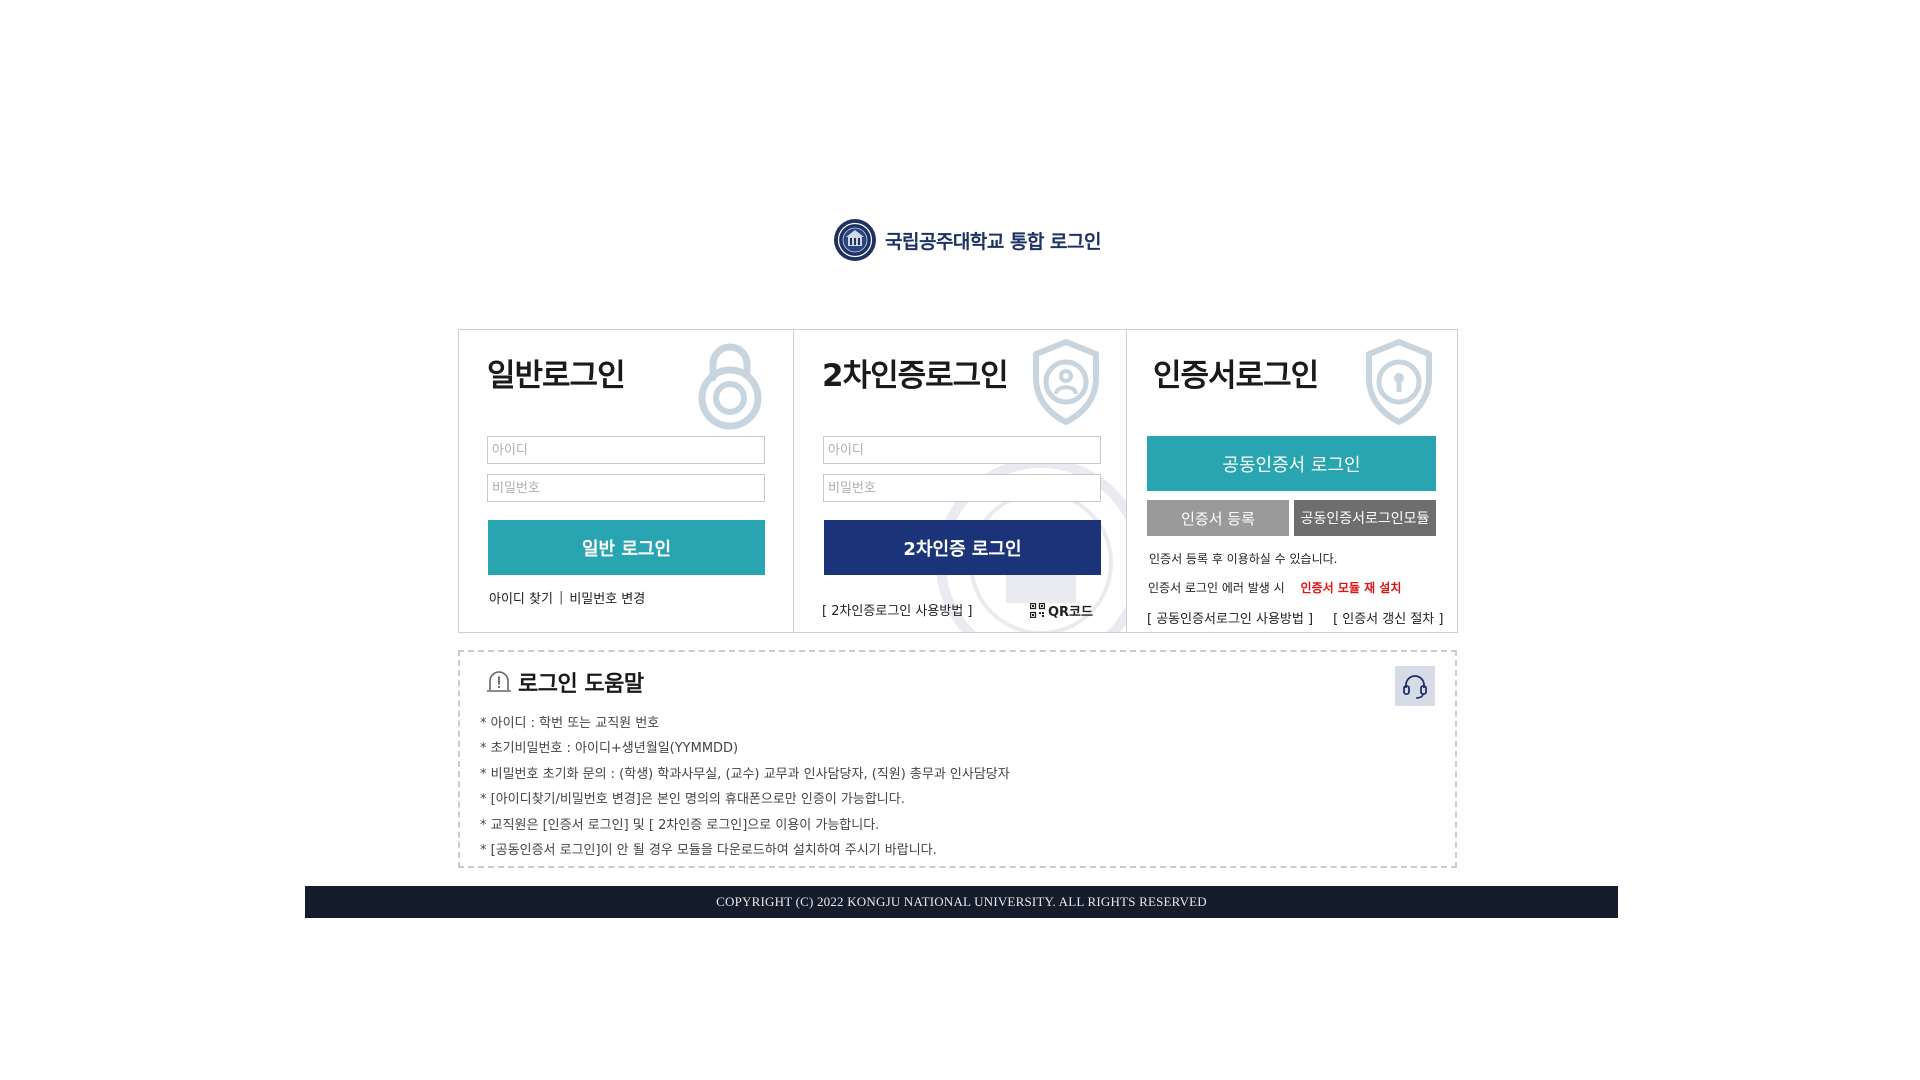  Describe the element at coordinates (1218, 518) in the screenshot. I see `cert-register-button: 인증서 등록` at that location.